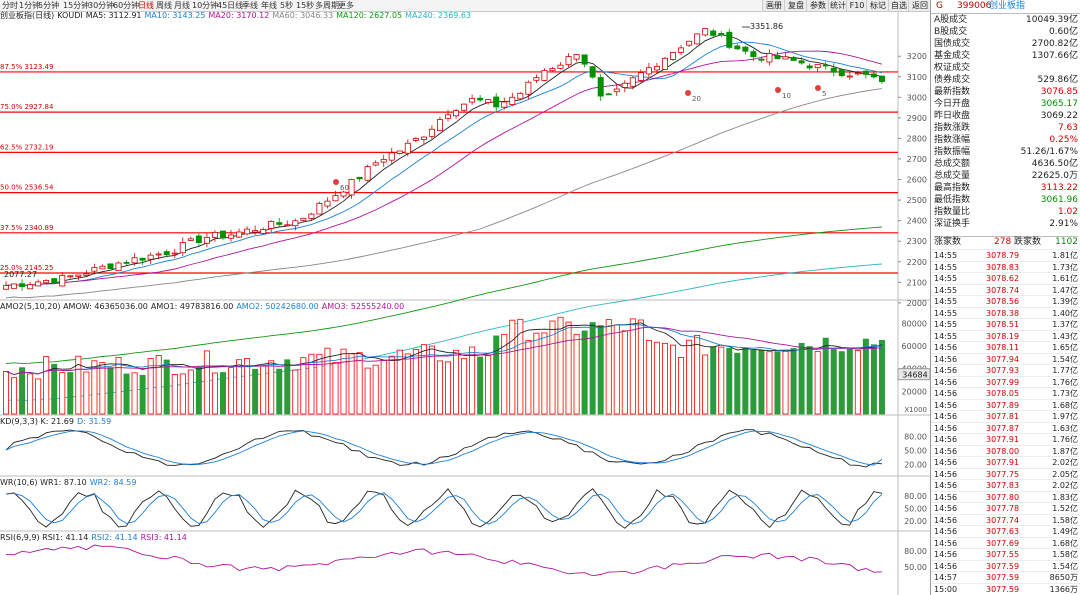  Describe the element at coordinates (113, 482) in the screenshot. I see `wr_panel-legend-1: WR2: 84.59` at that location.